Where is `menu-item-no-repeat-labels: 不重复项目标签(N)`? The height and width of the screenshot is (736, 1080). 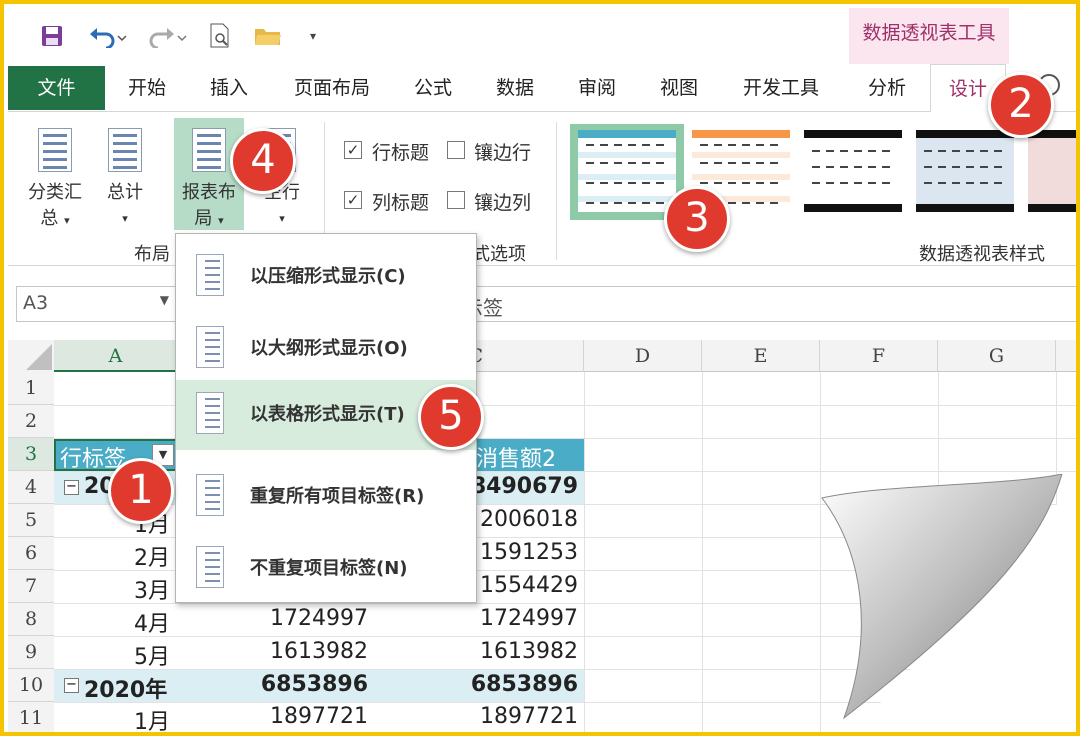
menu-item-no-repeat-labels: 不重复项目标签(N) is located at coordinates (326, 567).